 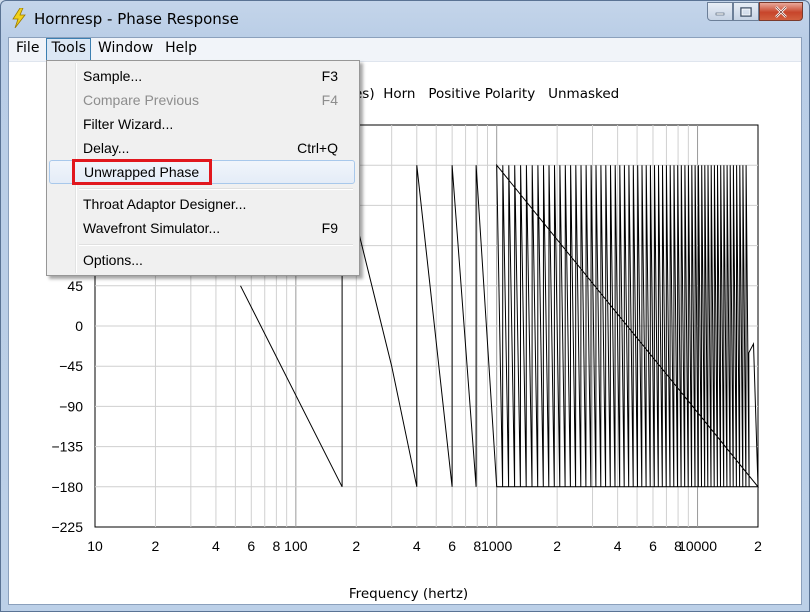 I want to click on close-button, so click(x=781, y=11).